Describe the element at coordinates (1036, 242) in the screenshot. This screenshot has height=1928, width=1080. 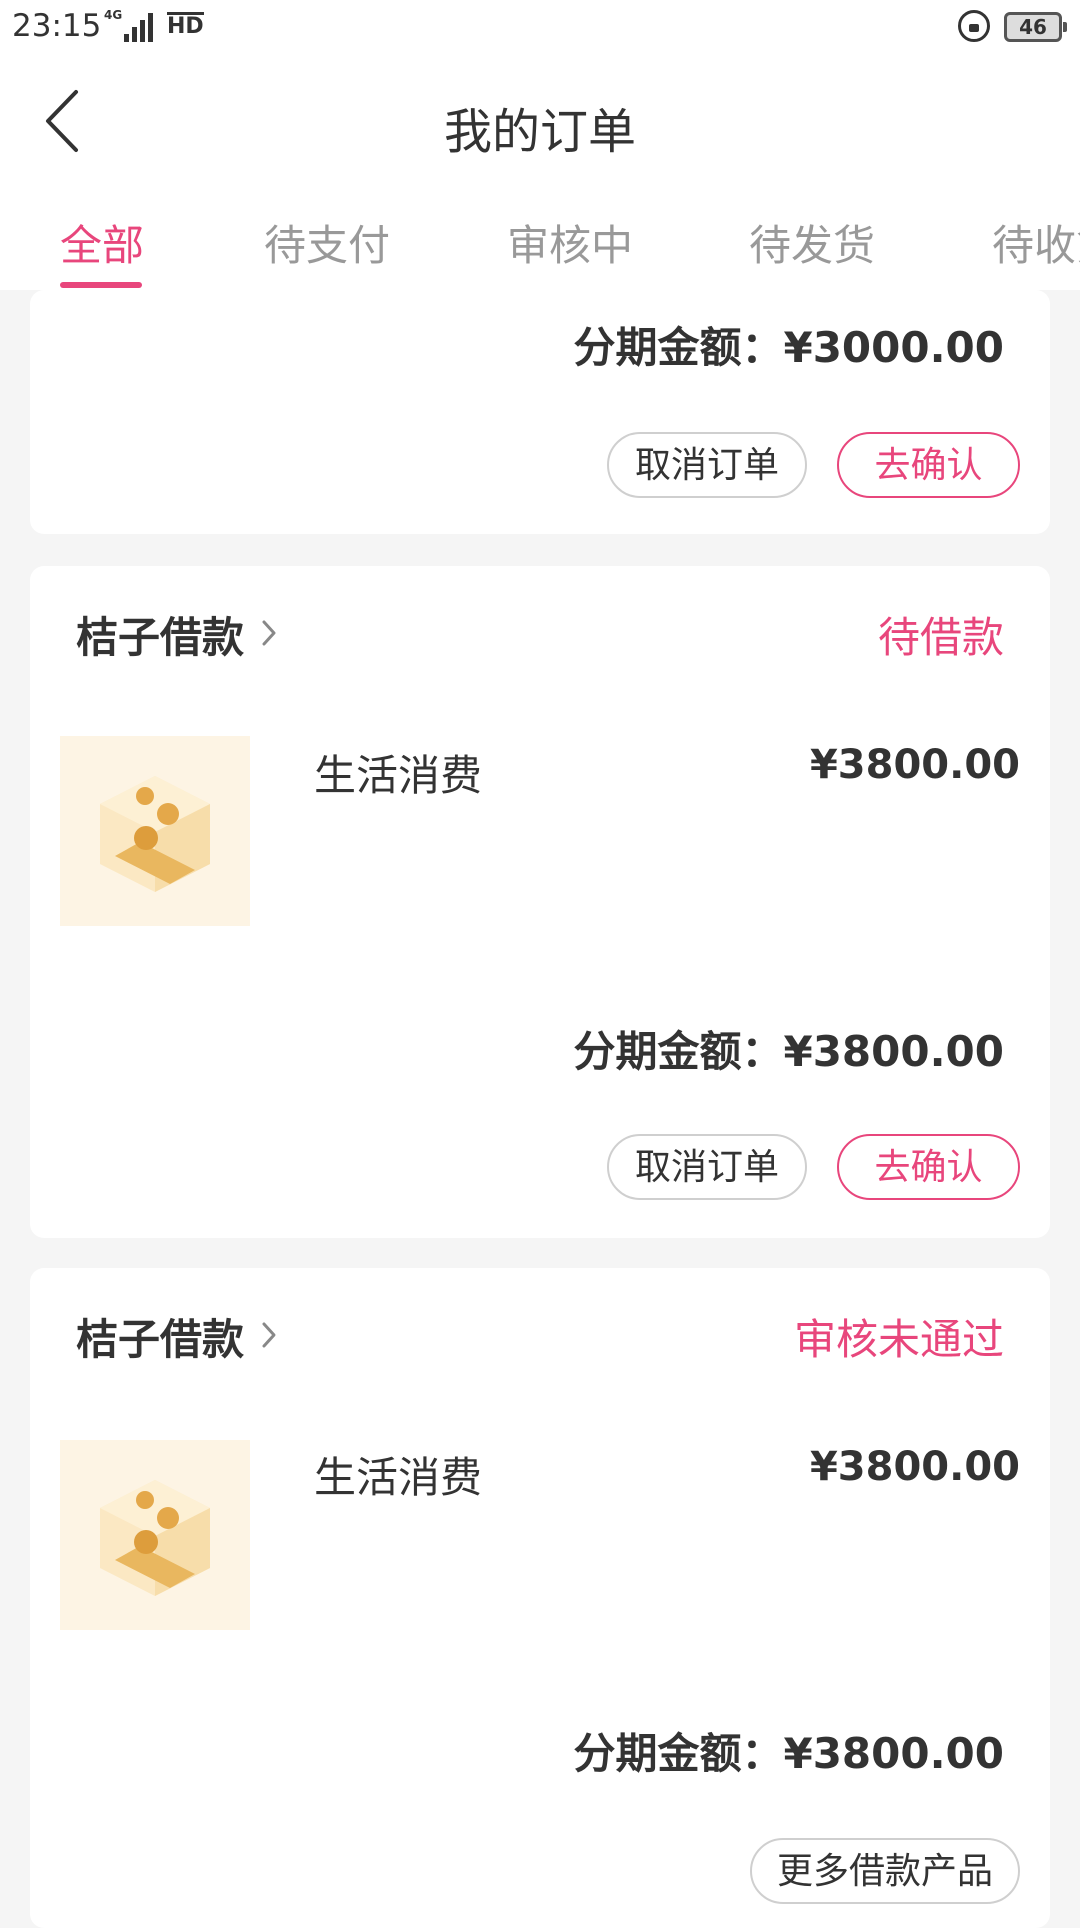
I see `tab-pending-receipt: 待收货` at that location.